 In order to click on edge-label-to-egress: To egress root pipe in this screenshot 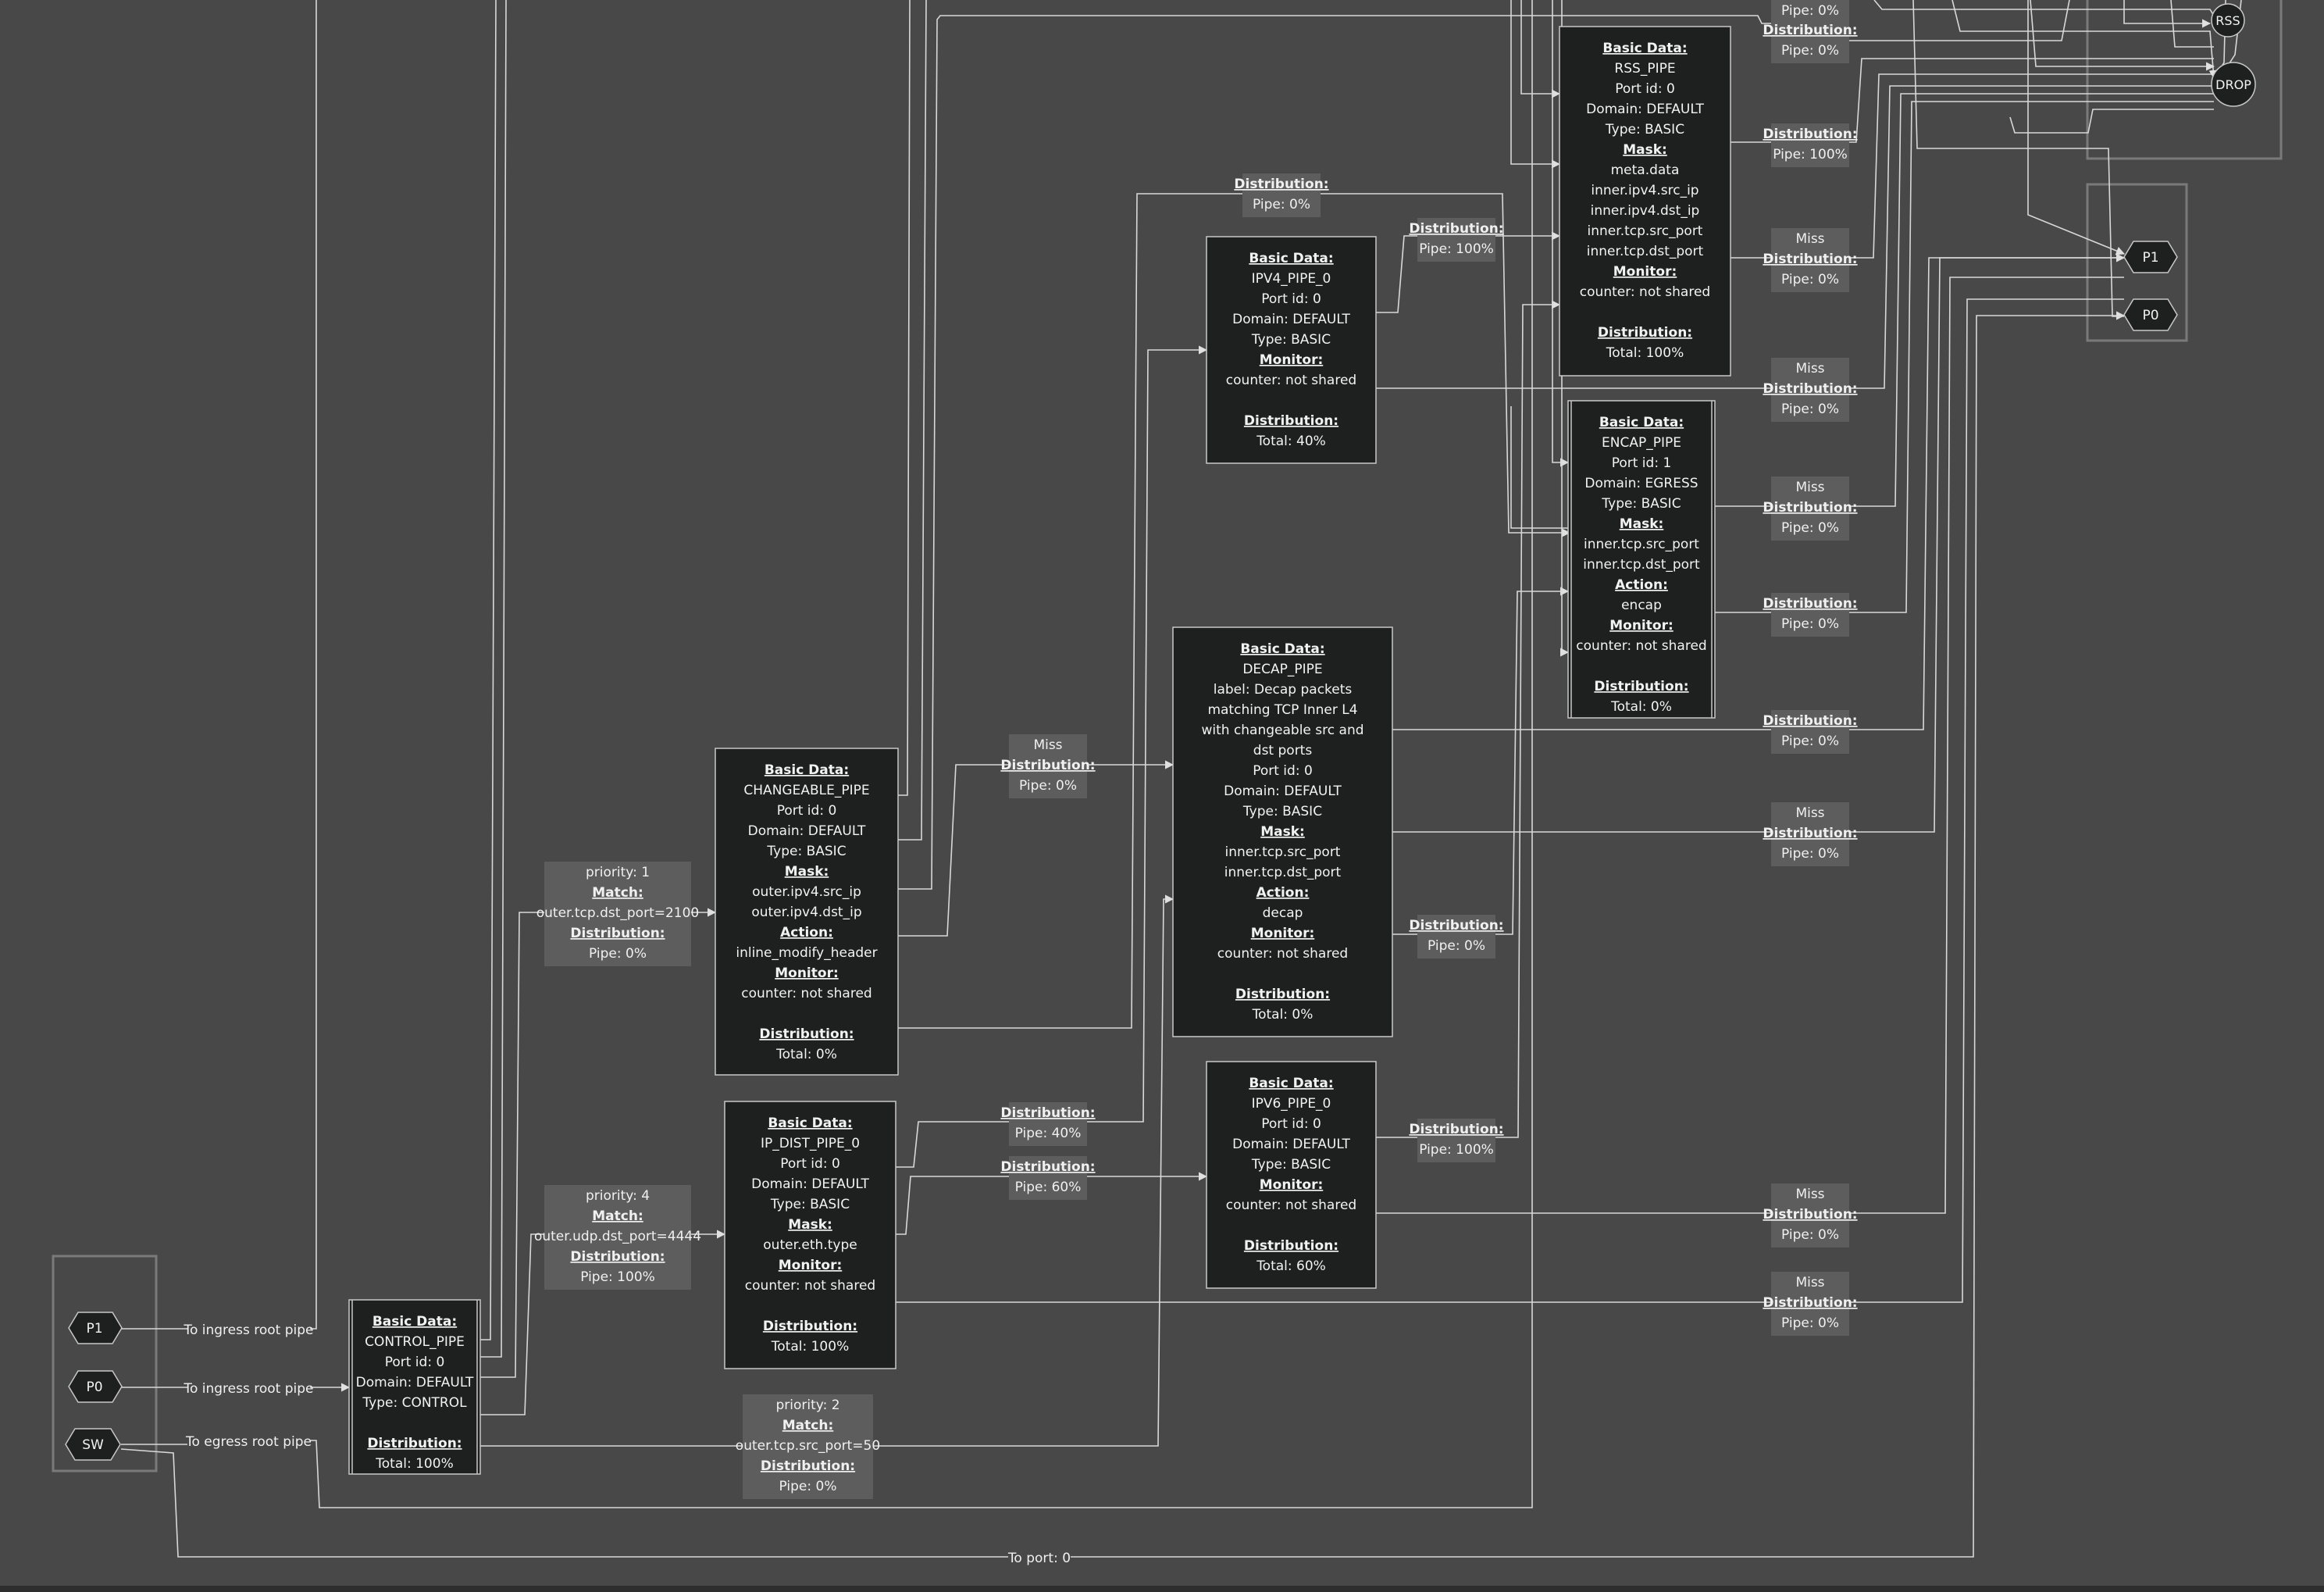, I will do `click(249, 1443)`.